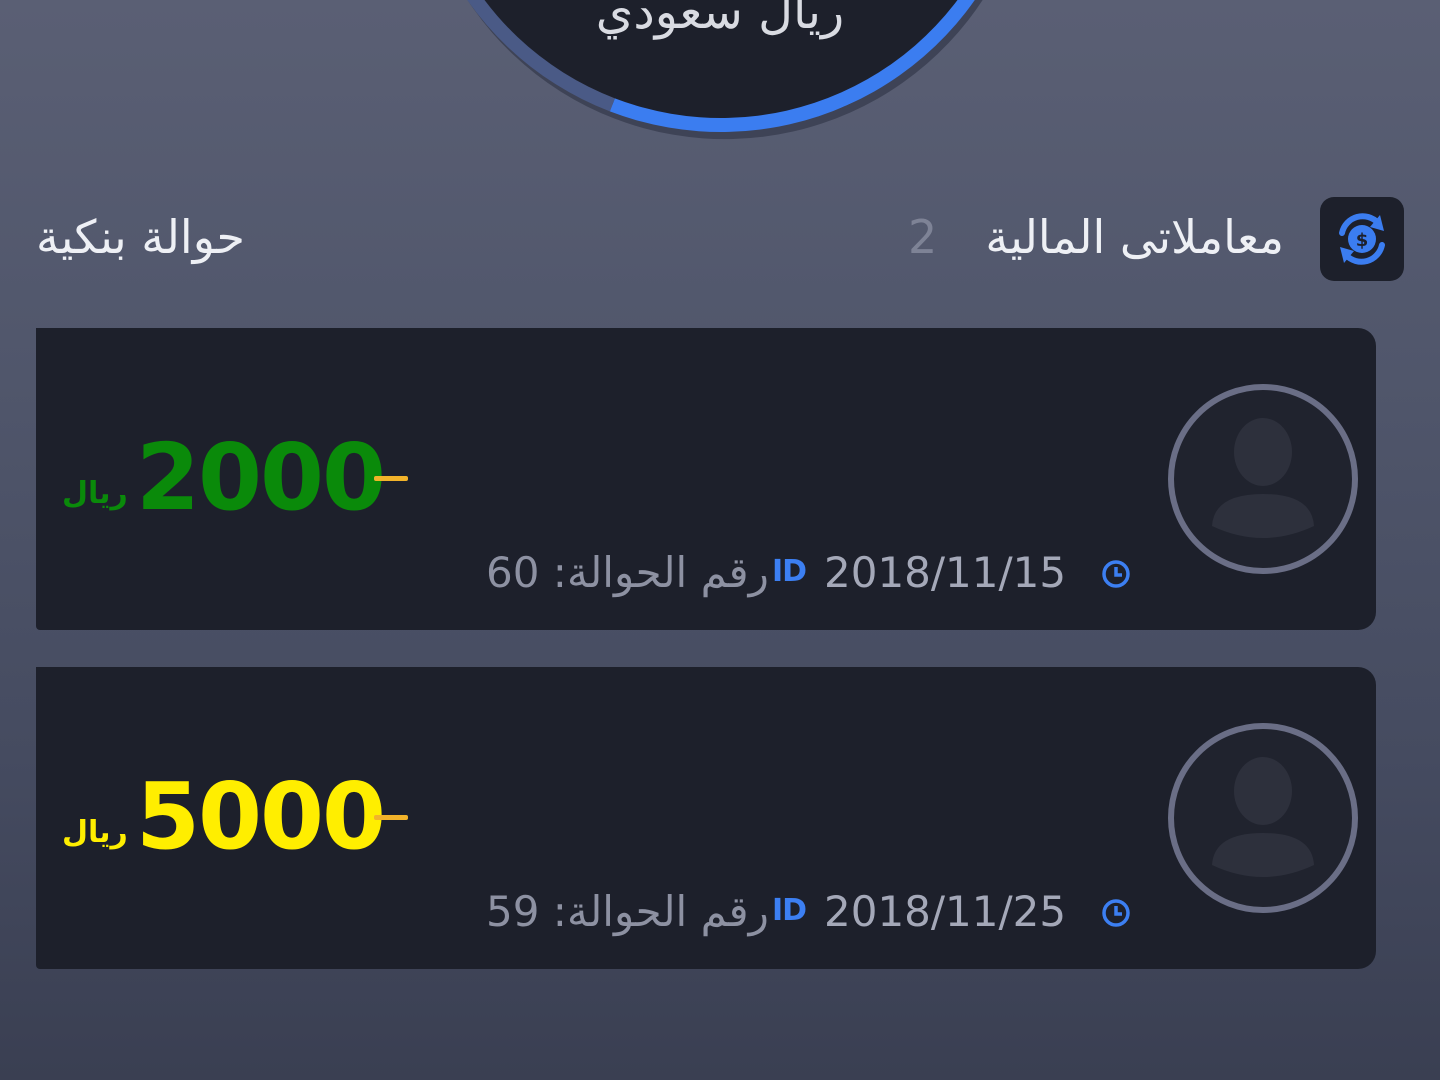 This screenshot has height=1080, width=1440. What do you see at coordinates (720, 239) in the screenshot?
I see `transactions-header: $ معاملاتى المالية 2 حوالة بنكية` at bounding box center [720, 239].